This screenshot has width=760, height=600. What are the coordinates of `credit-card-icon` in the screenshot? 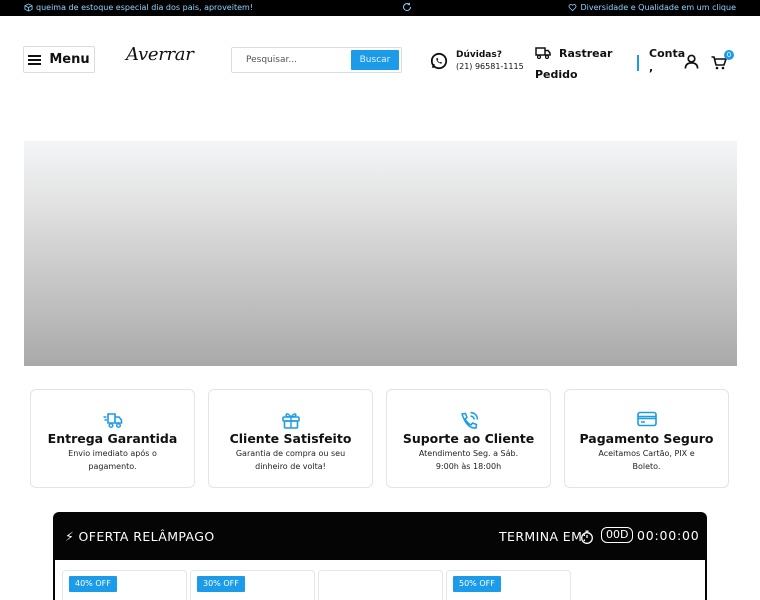 It's located at (646, 419).